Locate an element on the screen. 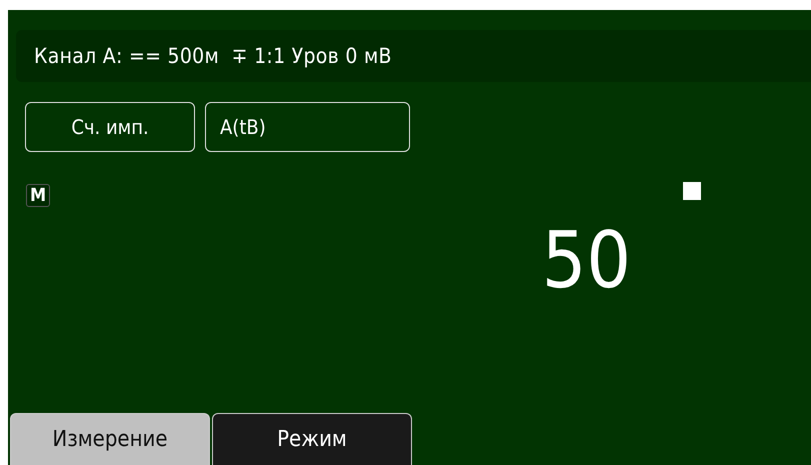 Image resolution: width=811 pixels, height=465 pixels. channel-status-text: Канал А: == 500м ∓ 1:1 Уров 0 мВ is located at coordinates (213, 56).